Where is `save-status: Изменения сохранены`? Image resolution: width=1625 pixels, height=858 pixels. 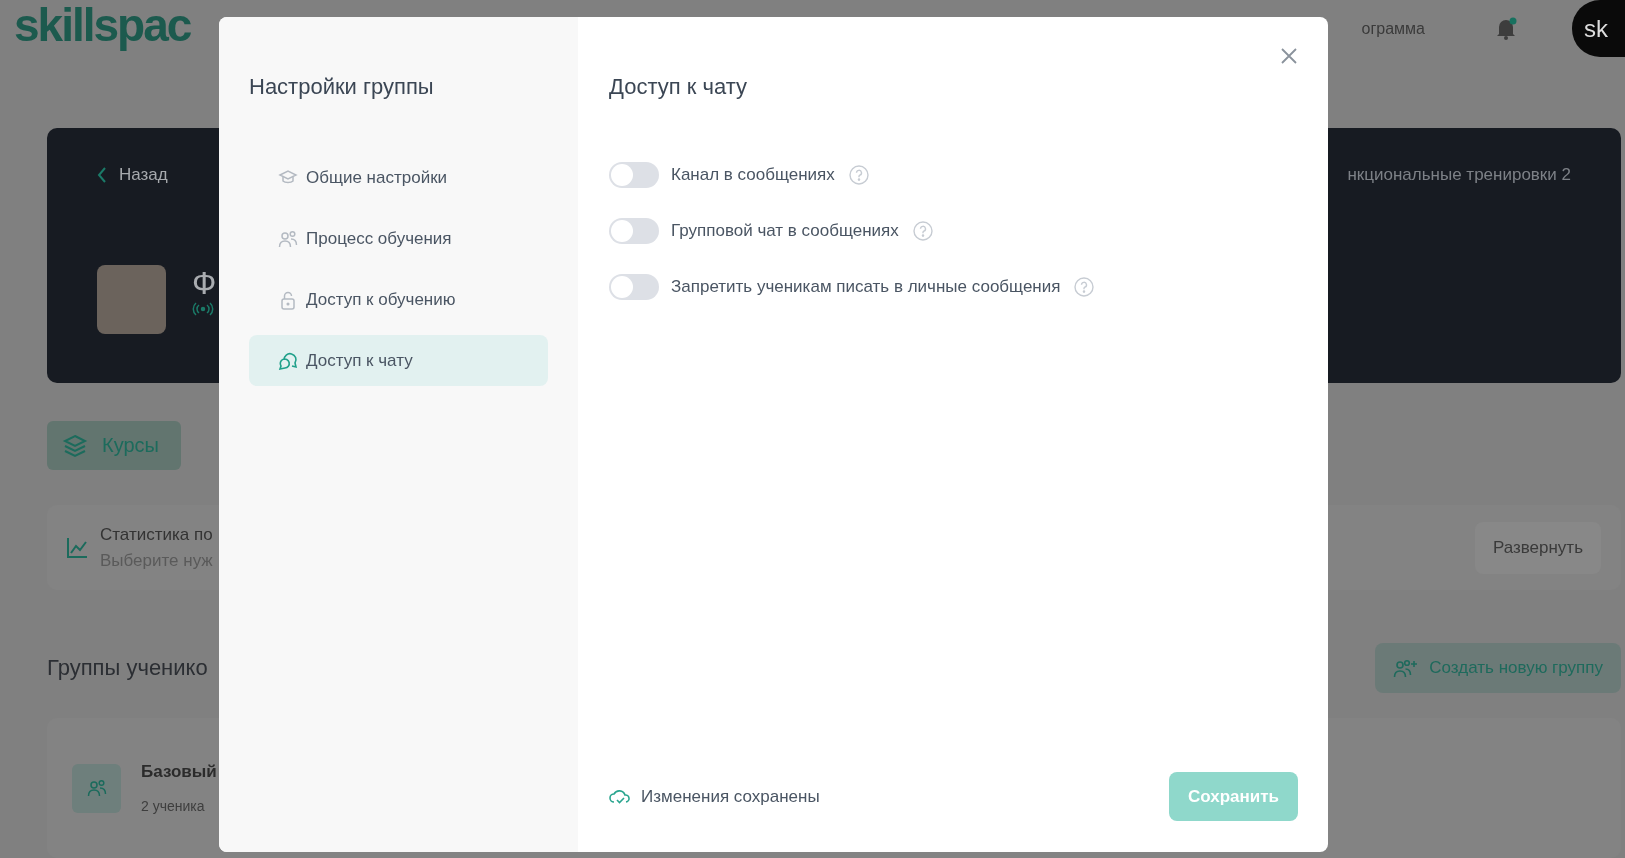 save-status: Изменения сохранены is located at coordinates (730, 796).